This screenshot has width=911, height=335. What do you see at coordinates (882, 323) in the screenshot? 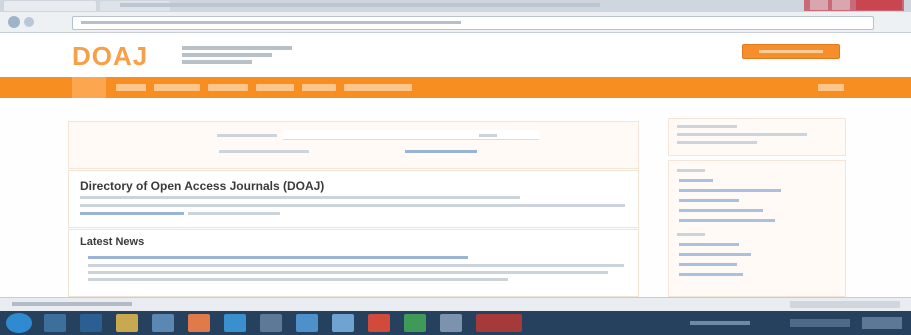
I see `system-clock` at bounding box center [882, 323].